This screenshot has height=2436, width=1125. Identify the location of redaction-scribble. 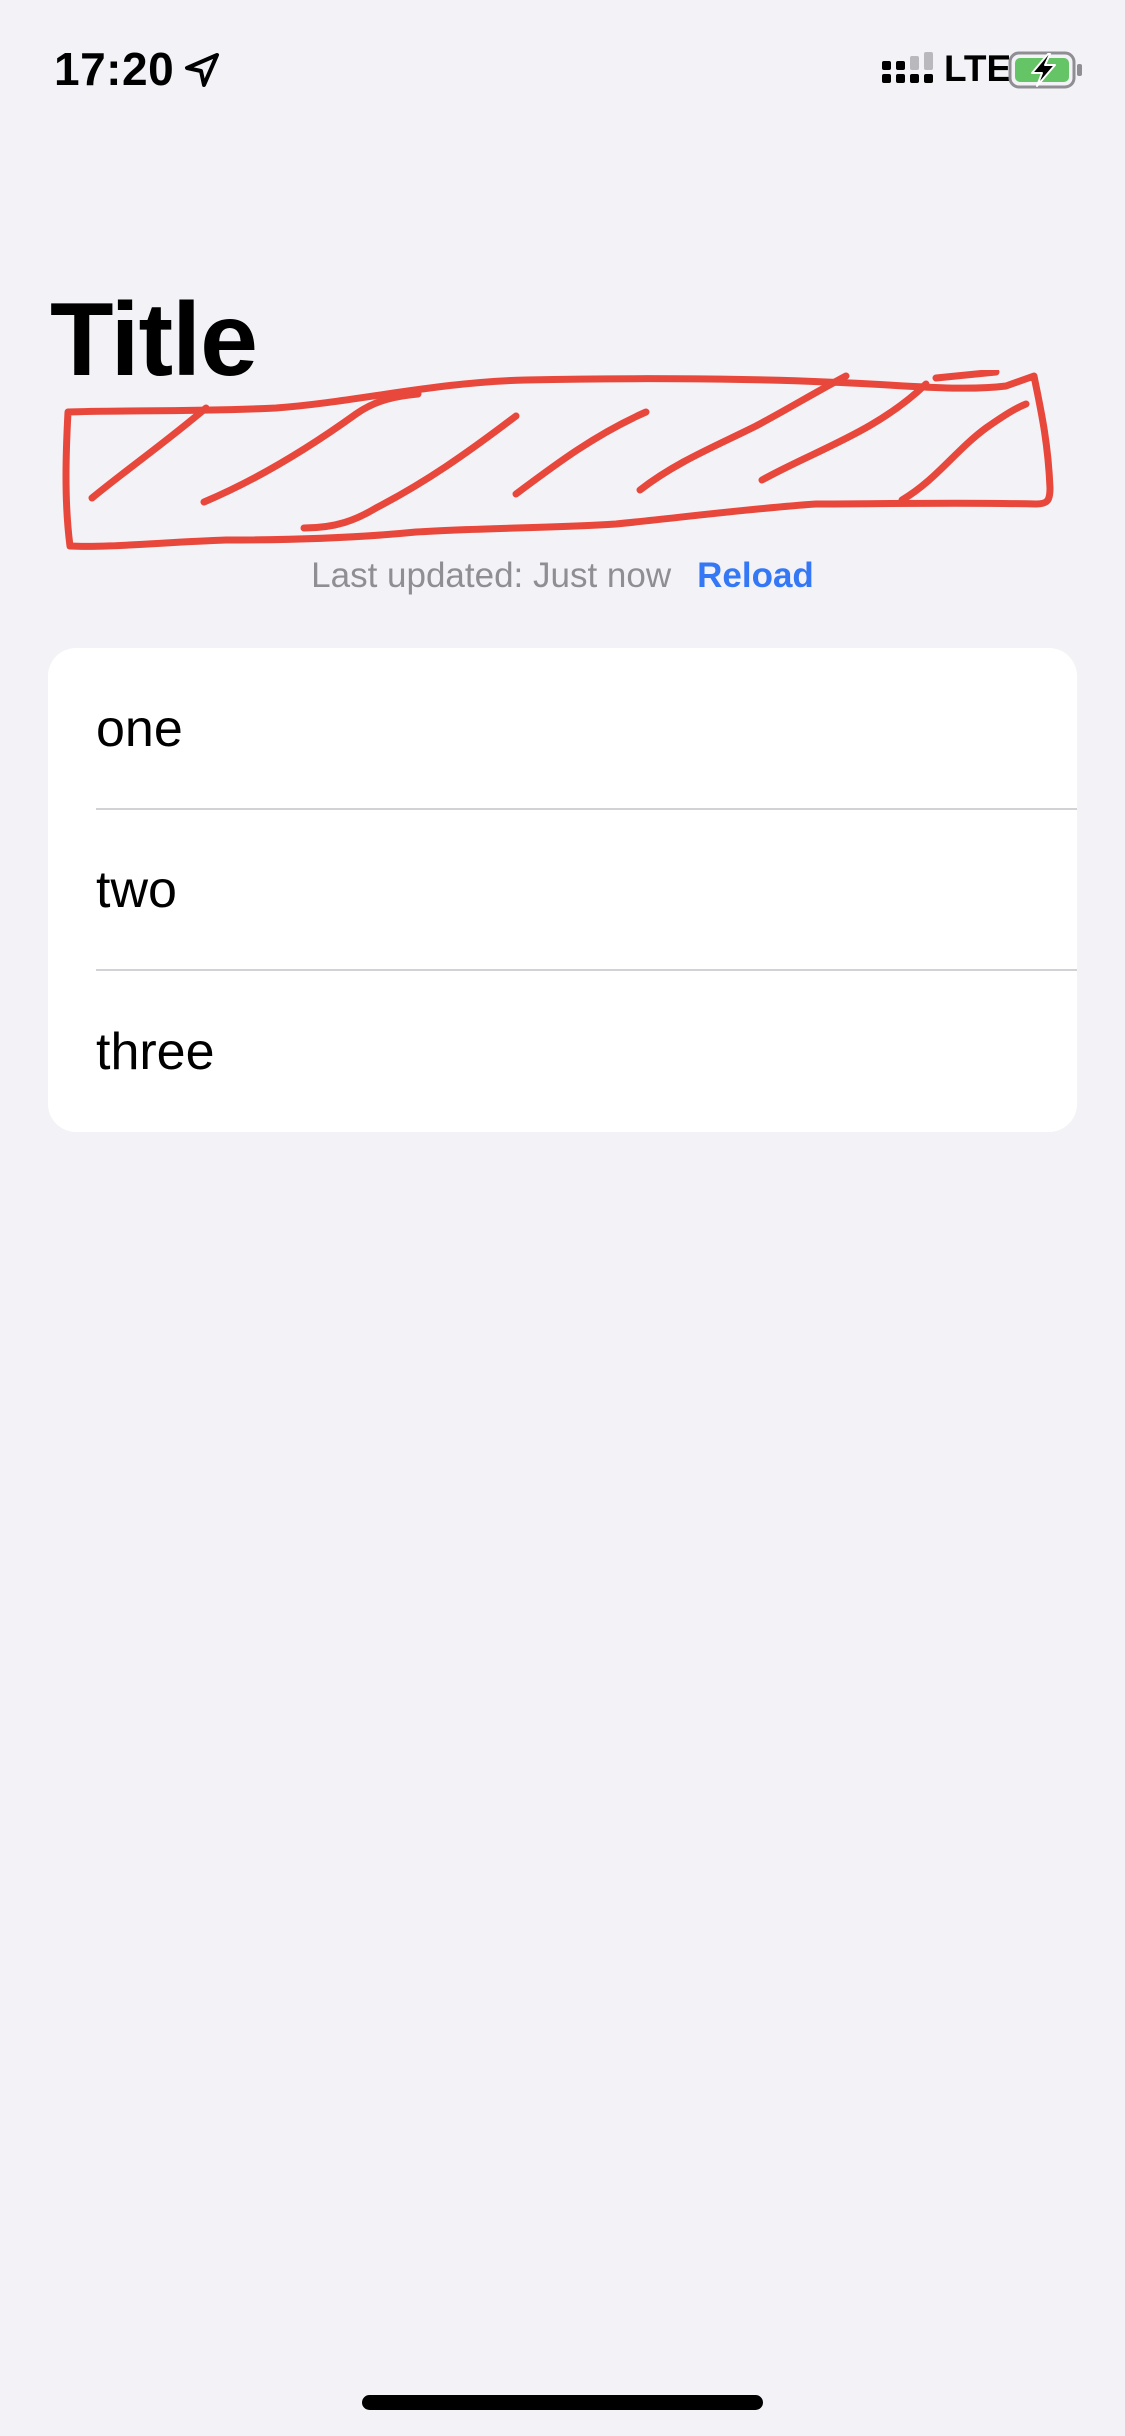
(558, 460).